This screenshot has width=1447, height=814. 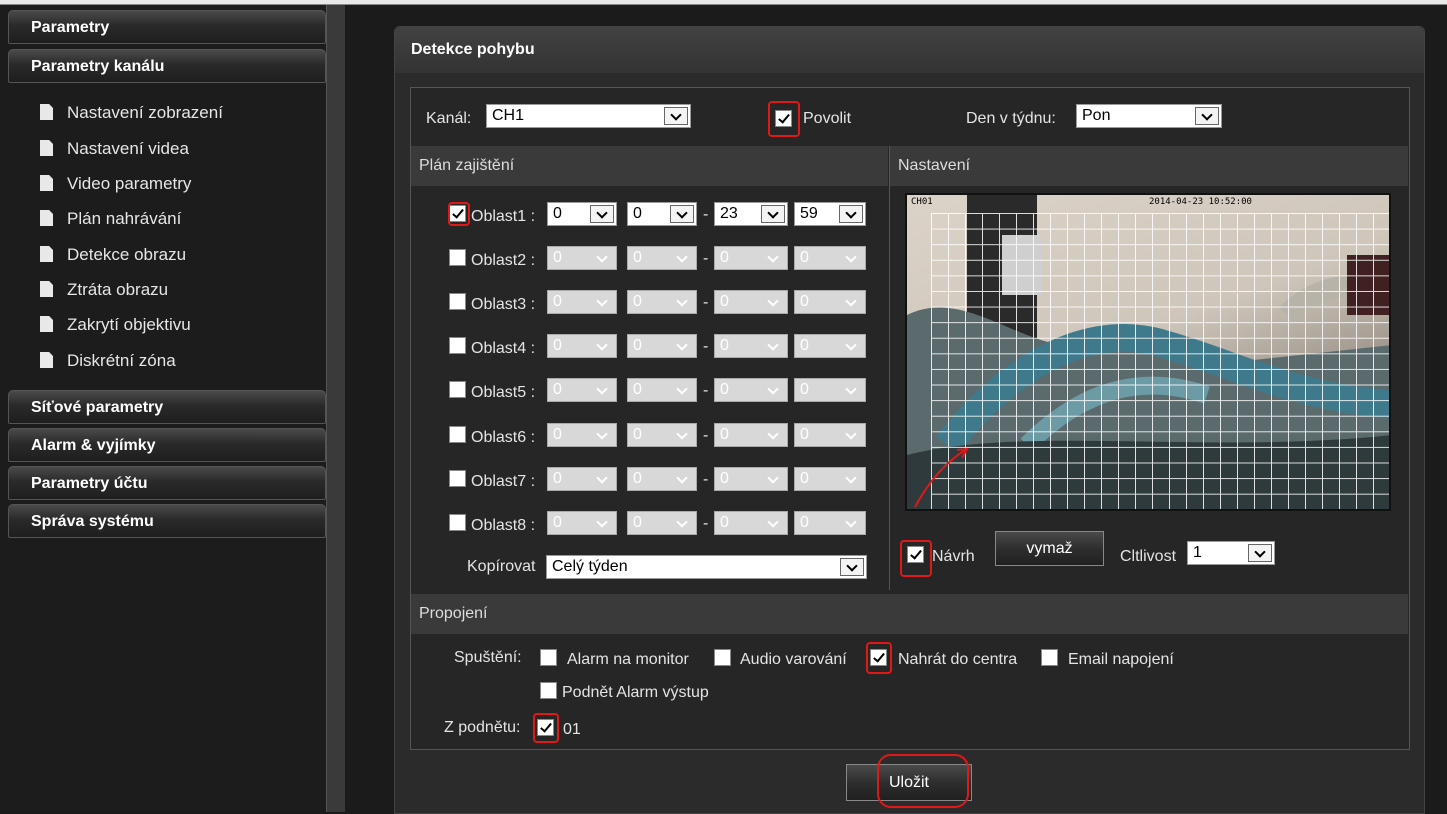 What do you see at coordinates (115, 184) in the screenshot?
I see `sidebar-item-video-params: Video parametry` at bounding box center [115, 184].